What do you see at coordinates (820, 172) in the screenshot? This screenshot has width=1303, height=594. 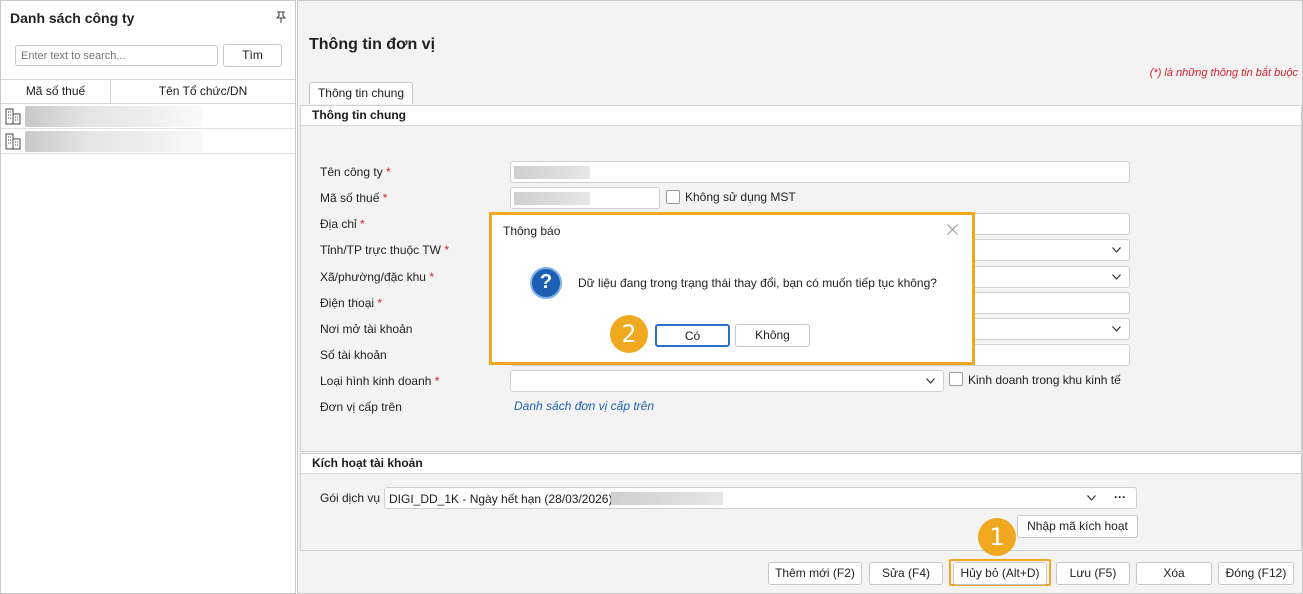 I see `company-name-input` at bounding box center [820, 172].